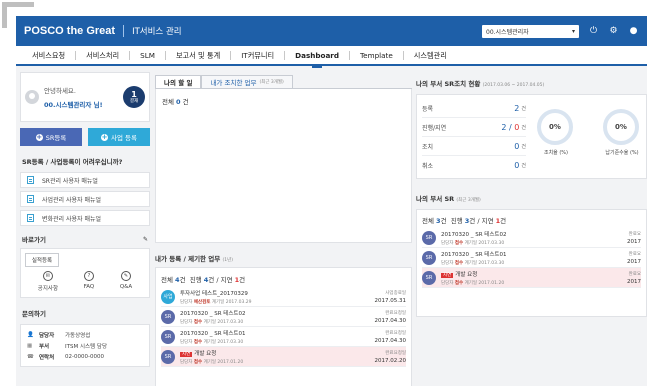 The height and width of the screenshot is (386, 647). What do you see at coordinates (124, 31) in the screenshot?
I see `brand-divider` at bounding box center [124, 31].